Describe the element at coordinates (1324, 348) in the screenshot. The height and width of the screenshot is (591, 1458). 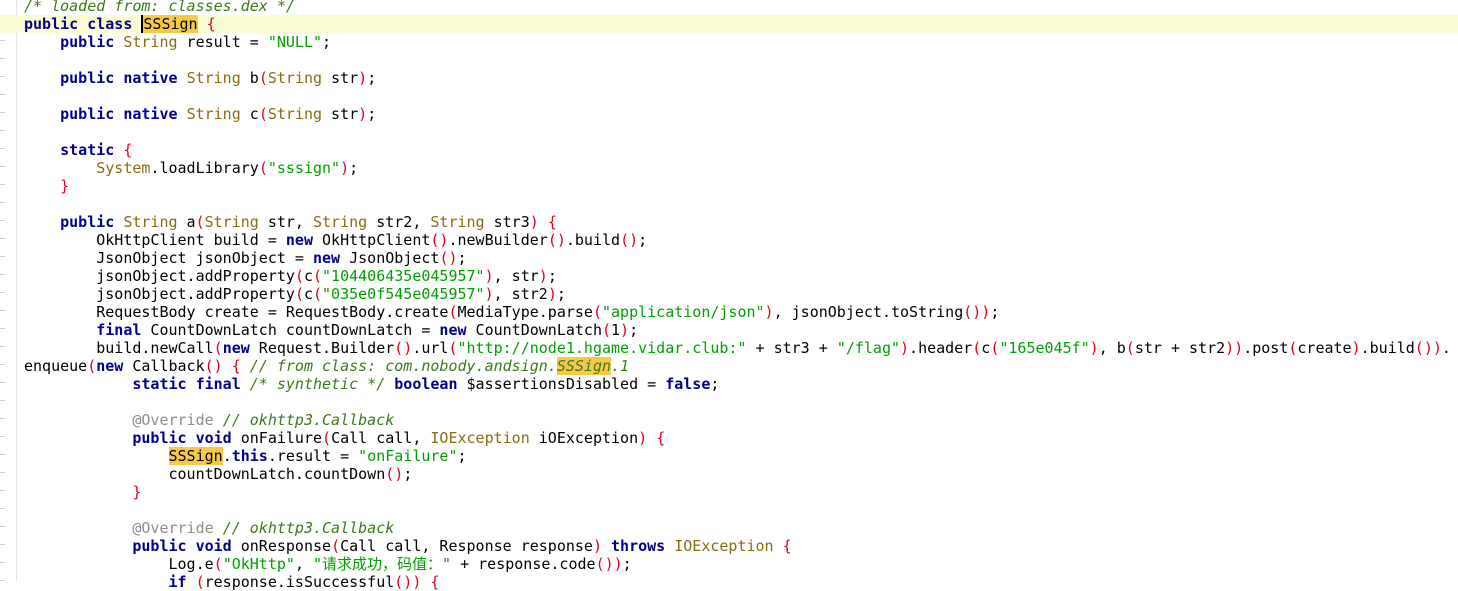
I see `code-token: create` at that location.